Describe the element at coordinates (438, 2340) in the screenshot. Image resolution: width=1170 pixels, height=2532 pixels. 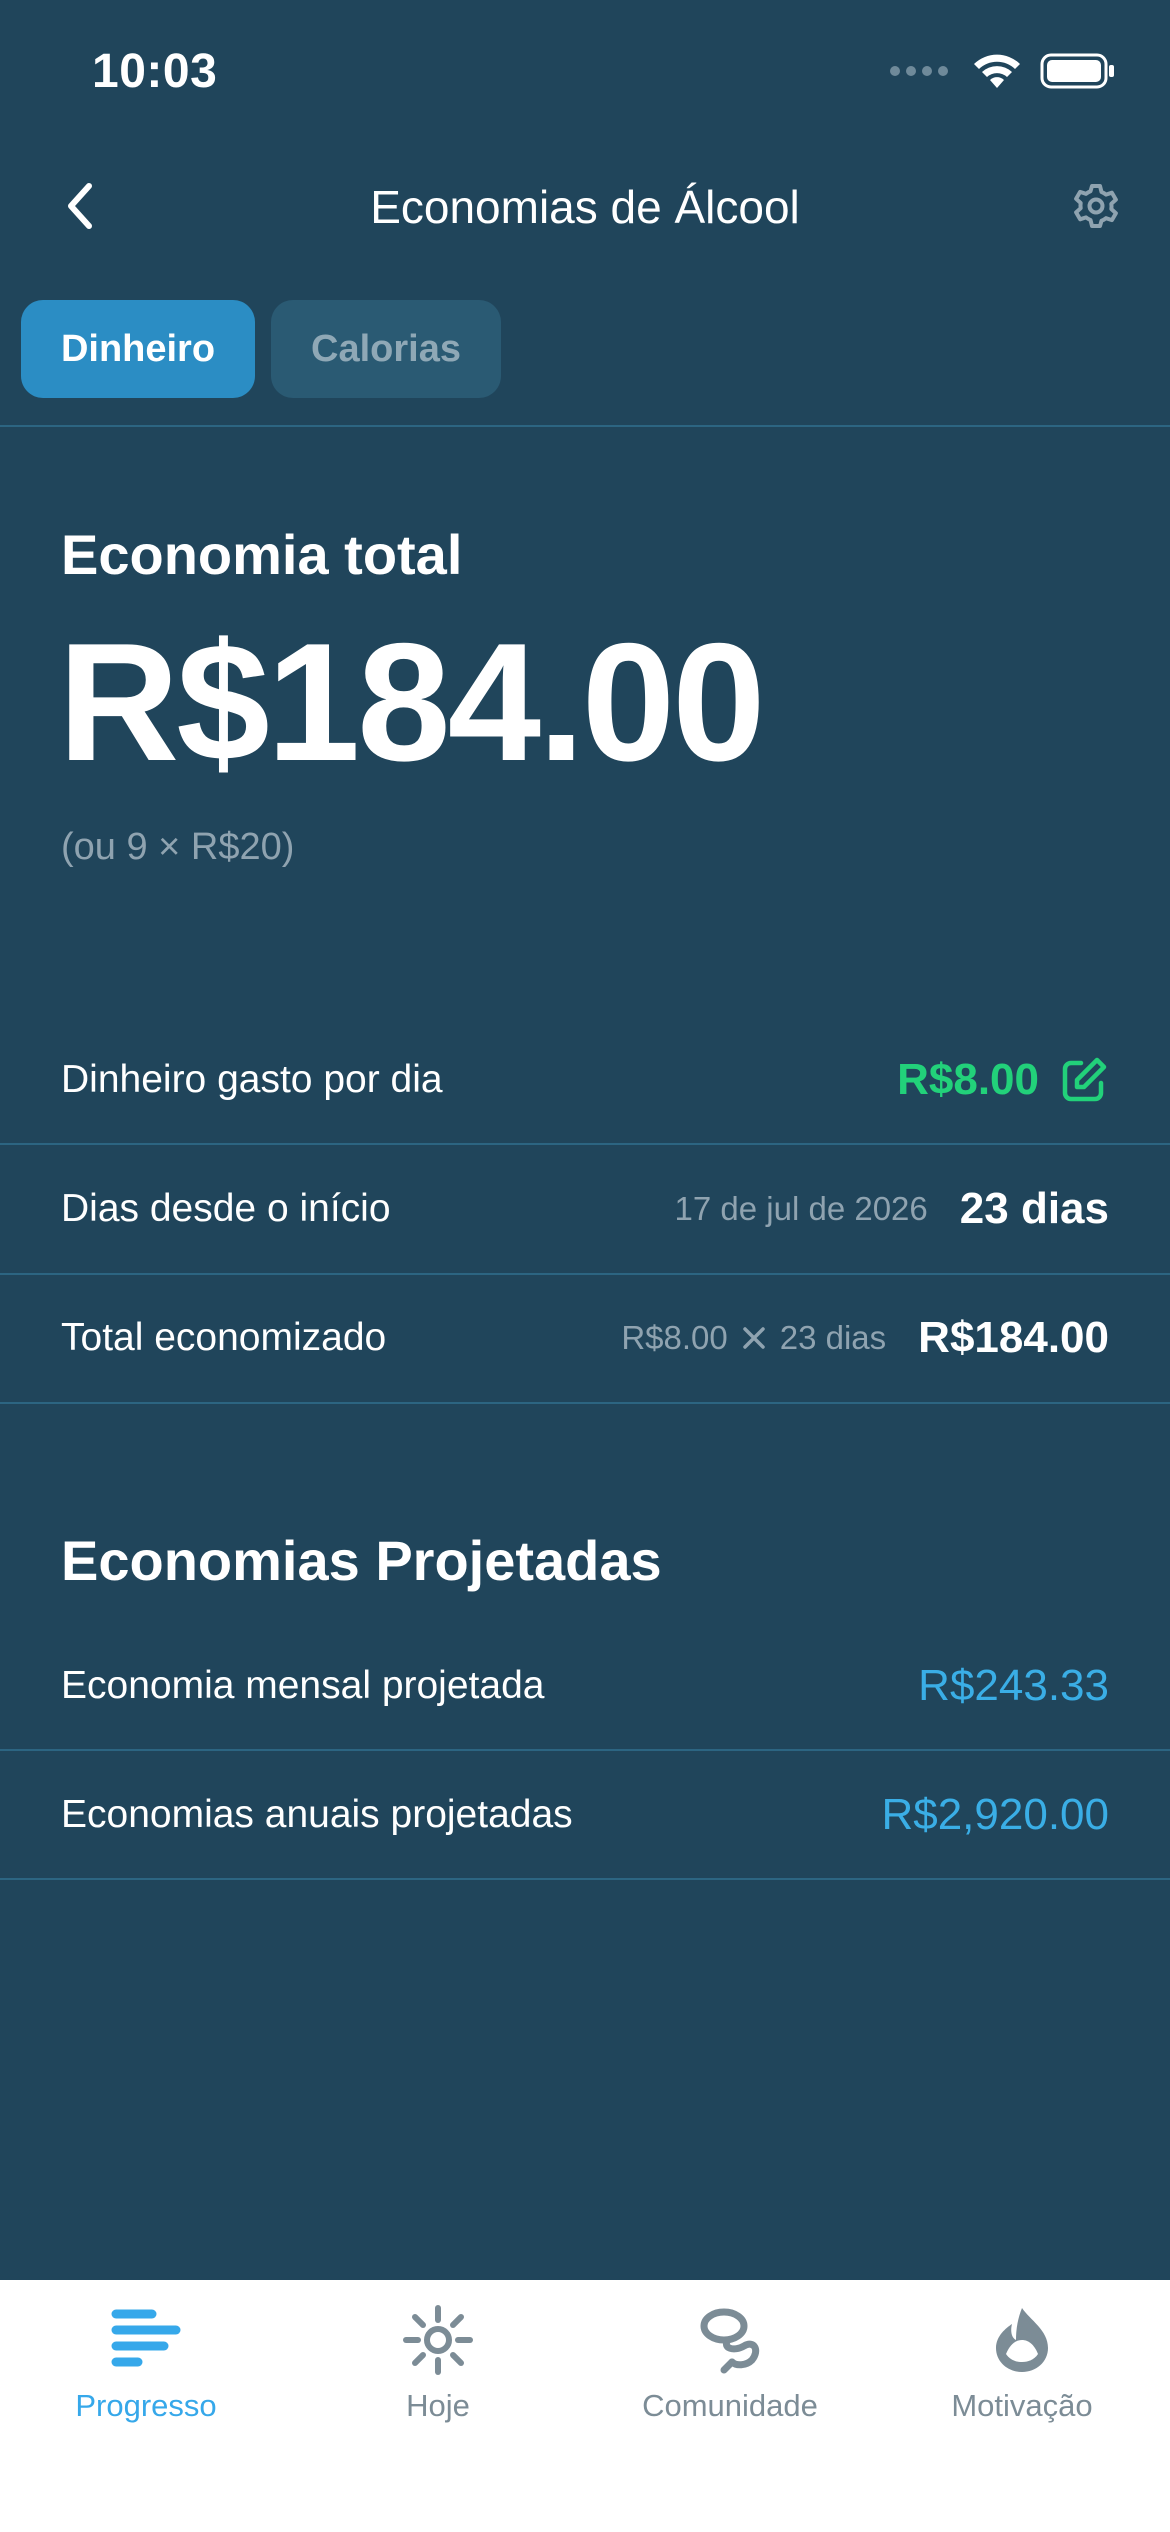
I see `sun-icon` at that location.